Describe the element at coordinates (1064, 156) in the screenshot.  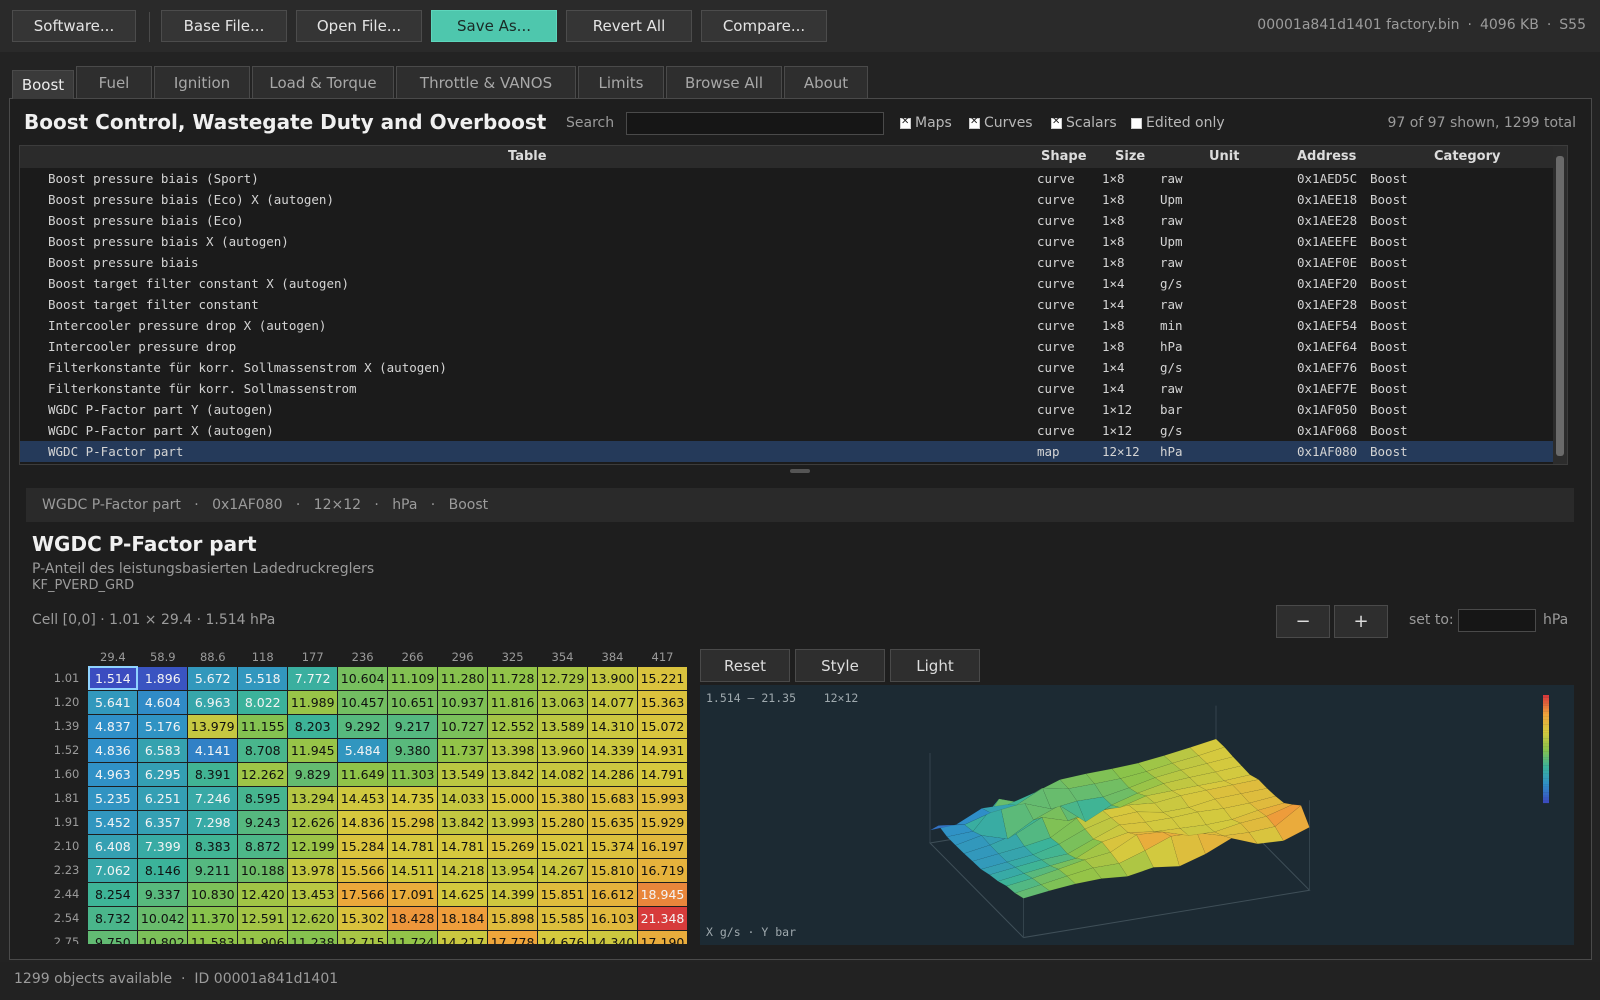
I see `column-header-shape: Shape` at that location.